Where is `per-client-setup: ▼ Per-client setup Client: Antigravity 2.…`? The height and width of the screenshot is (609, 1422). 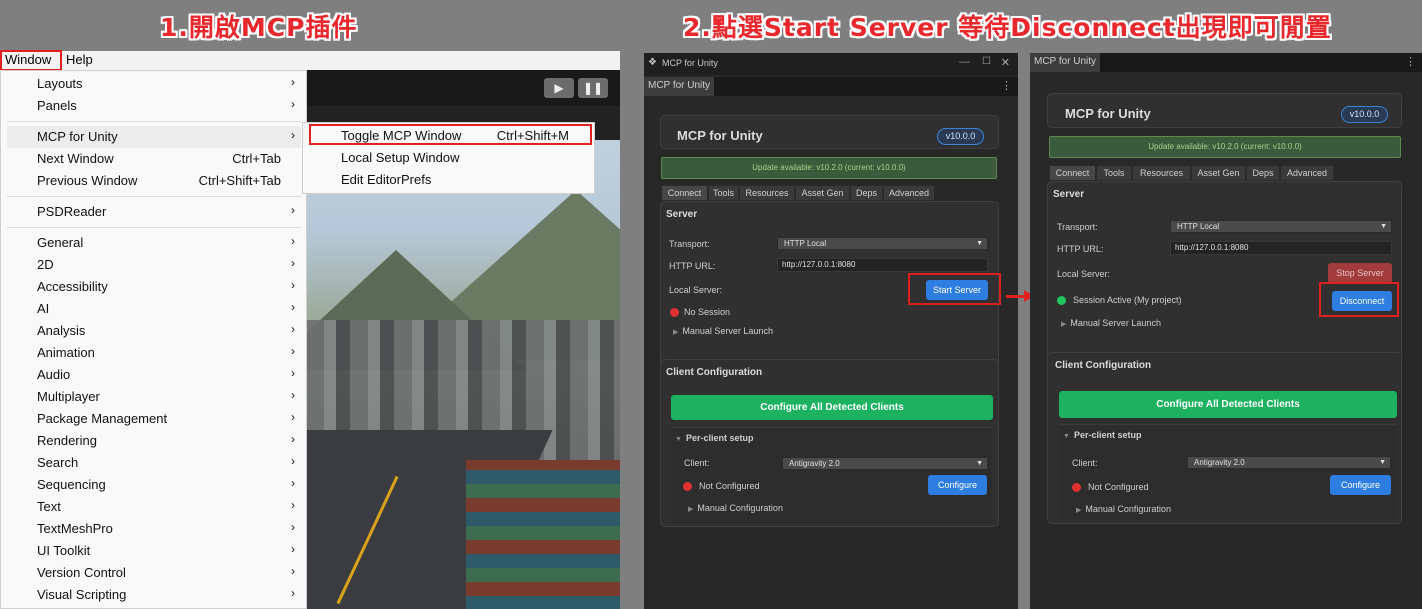 per-client-setup: ▼ Per-client setup Client: Antigravity 2.… is located at coordinates (832, 475).